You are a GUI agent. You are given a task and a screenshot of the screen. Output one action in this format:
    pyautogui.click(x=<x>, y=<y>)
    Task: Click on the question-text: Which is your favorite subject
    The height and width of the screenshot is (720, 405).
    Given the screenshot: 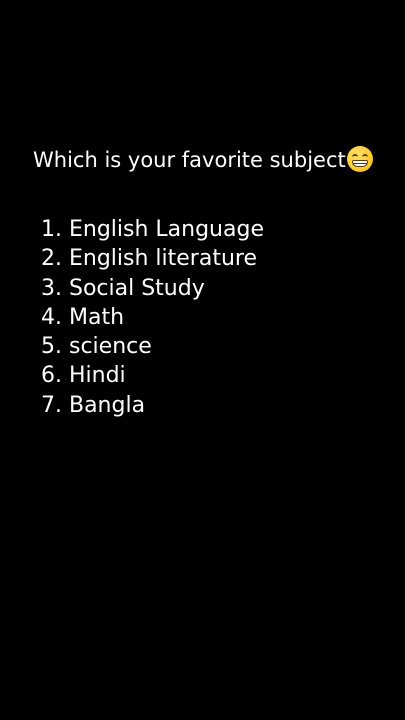 What is the action you would take?
    pyautogui.click(x=189, y=160)
    